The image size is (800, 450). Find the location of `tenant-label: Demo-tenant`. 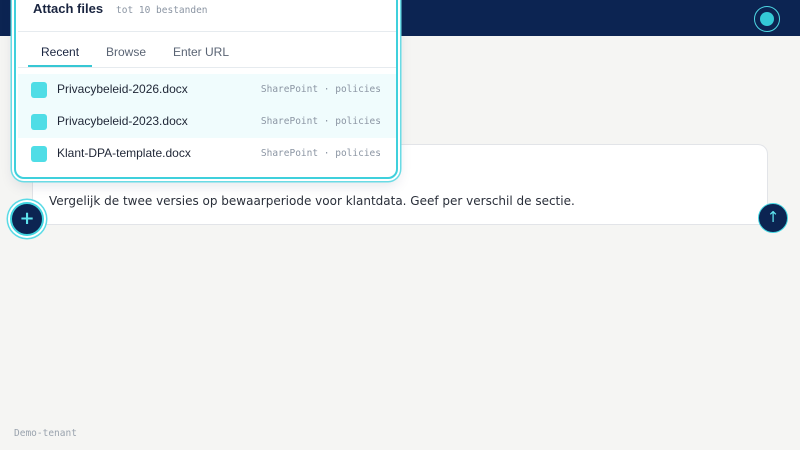

tenant-label: Demo-tenant is located at coordinates (45, 433).